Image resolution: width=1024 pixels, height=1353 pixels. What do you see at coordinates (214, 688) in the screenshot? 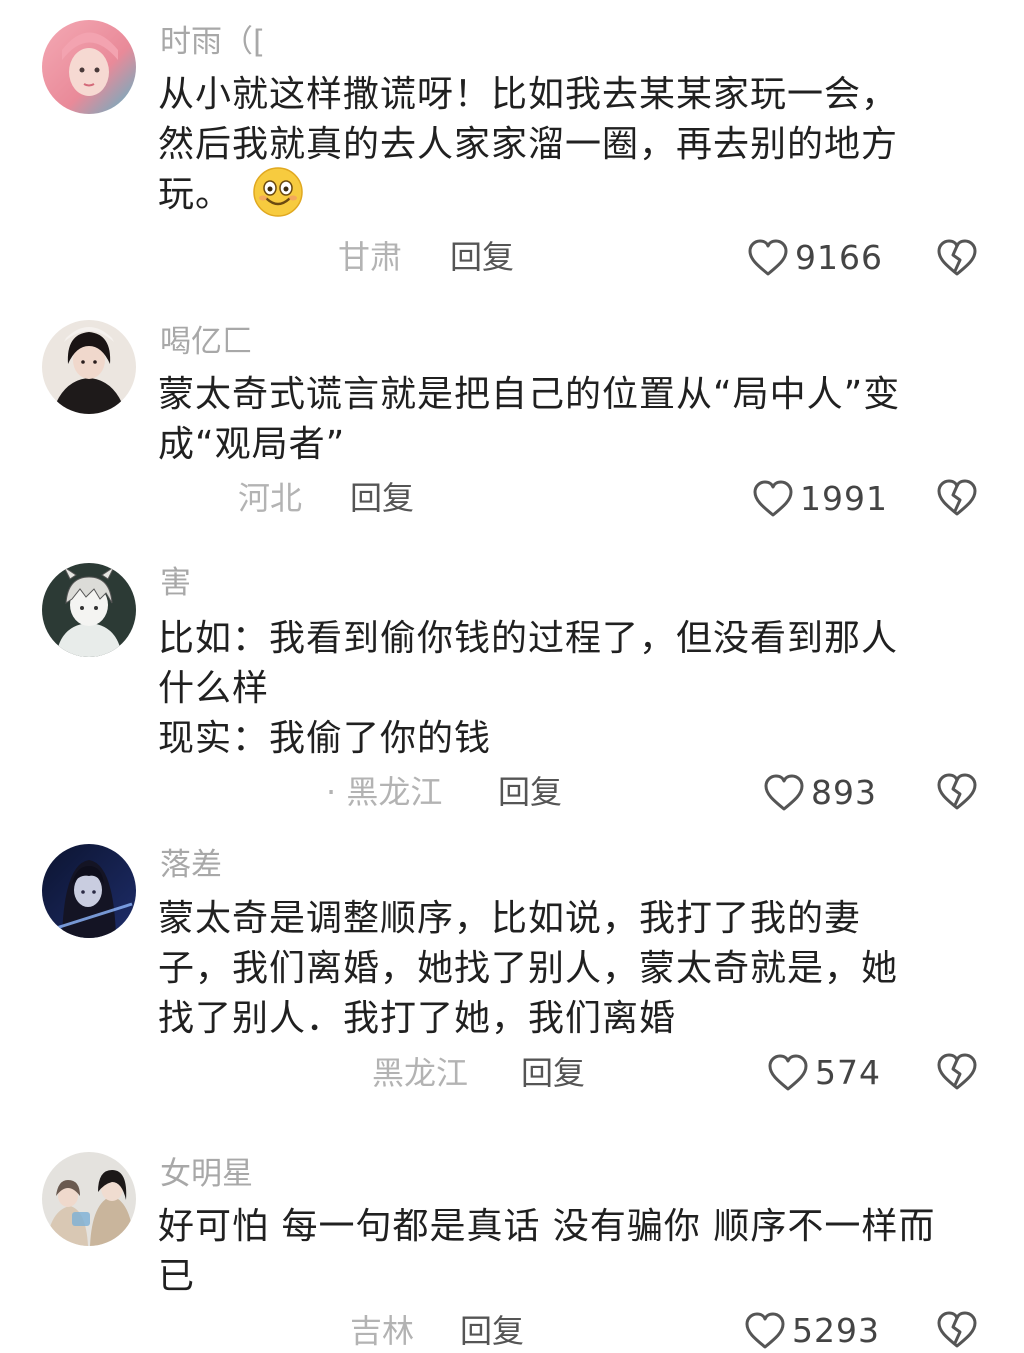
I see `comment-line: 什么样` at bounding box center [214, 688].